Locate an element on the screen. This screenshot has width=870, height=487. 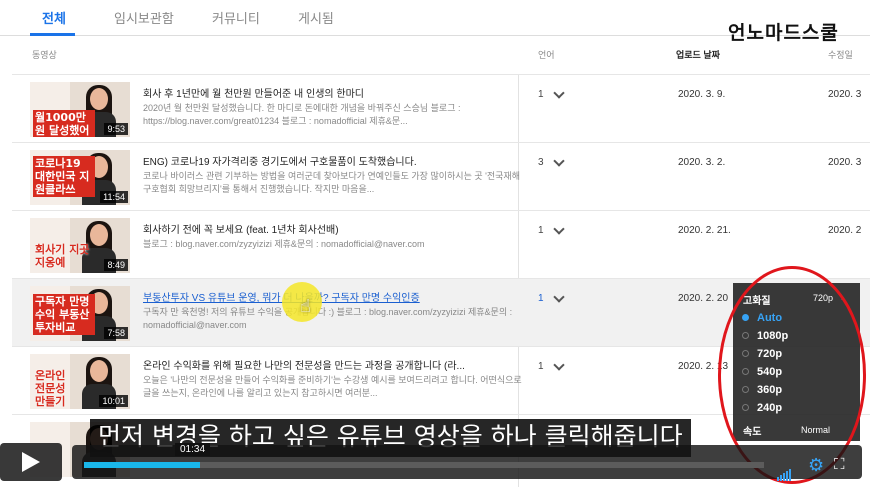
language-count: 3 is located at coordinates (541, 162).